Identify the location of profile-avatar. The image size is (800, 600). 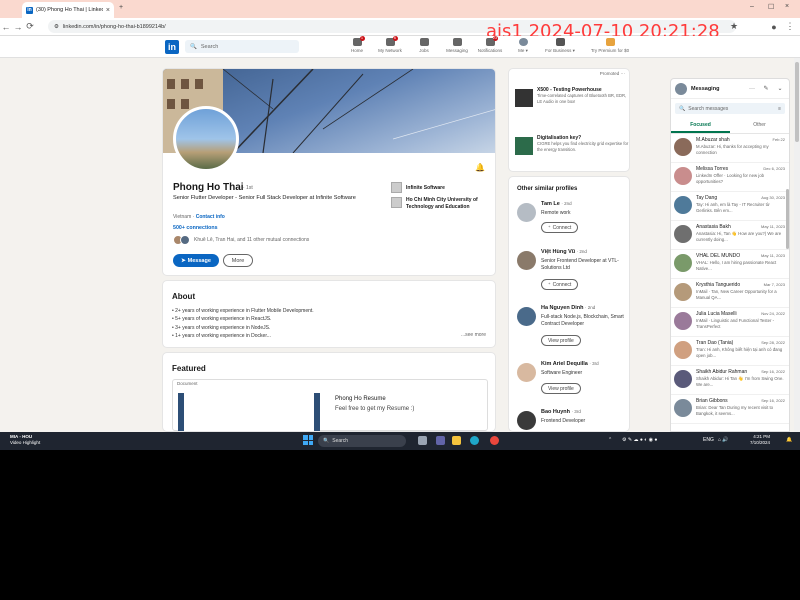
(206, 139).